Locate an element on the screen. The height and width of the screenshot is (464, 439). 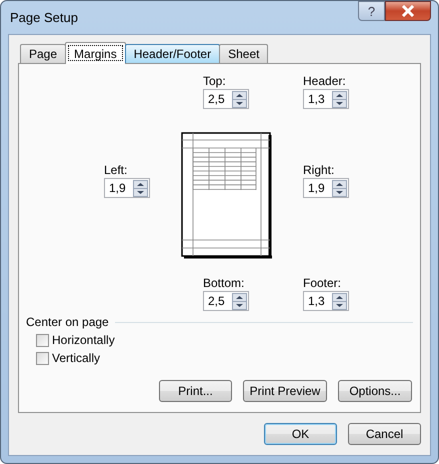
tab: Sheet is located at coordinates (243, 53).